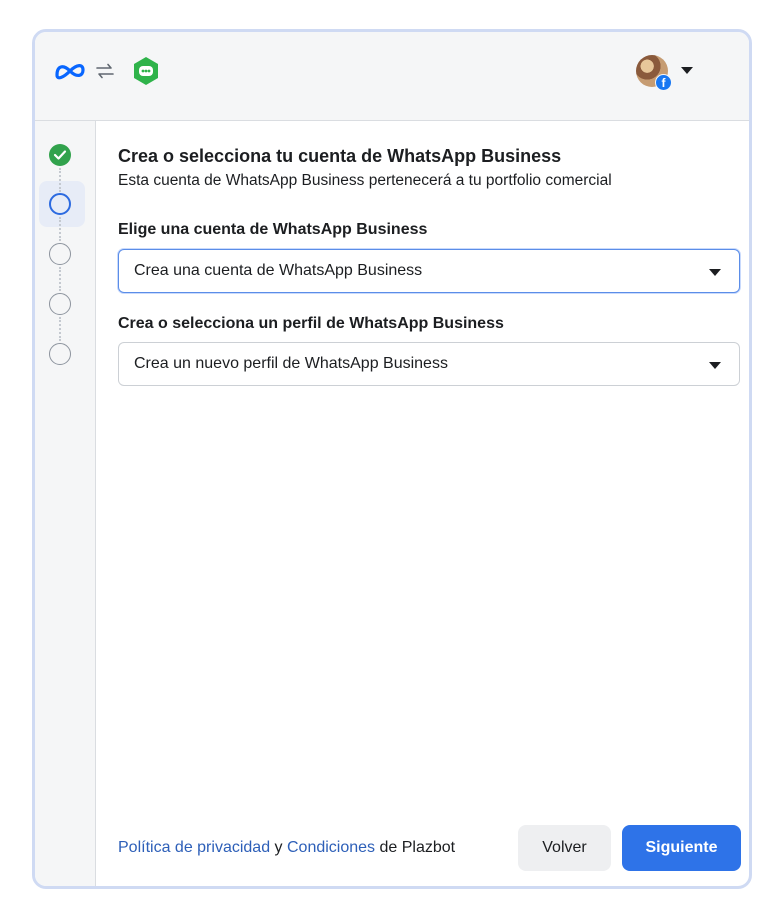  Describe the element at coordinates (194, 847) in the screenshot. I see `privacy-policy-link: Política de privacidad` at that location.